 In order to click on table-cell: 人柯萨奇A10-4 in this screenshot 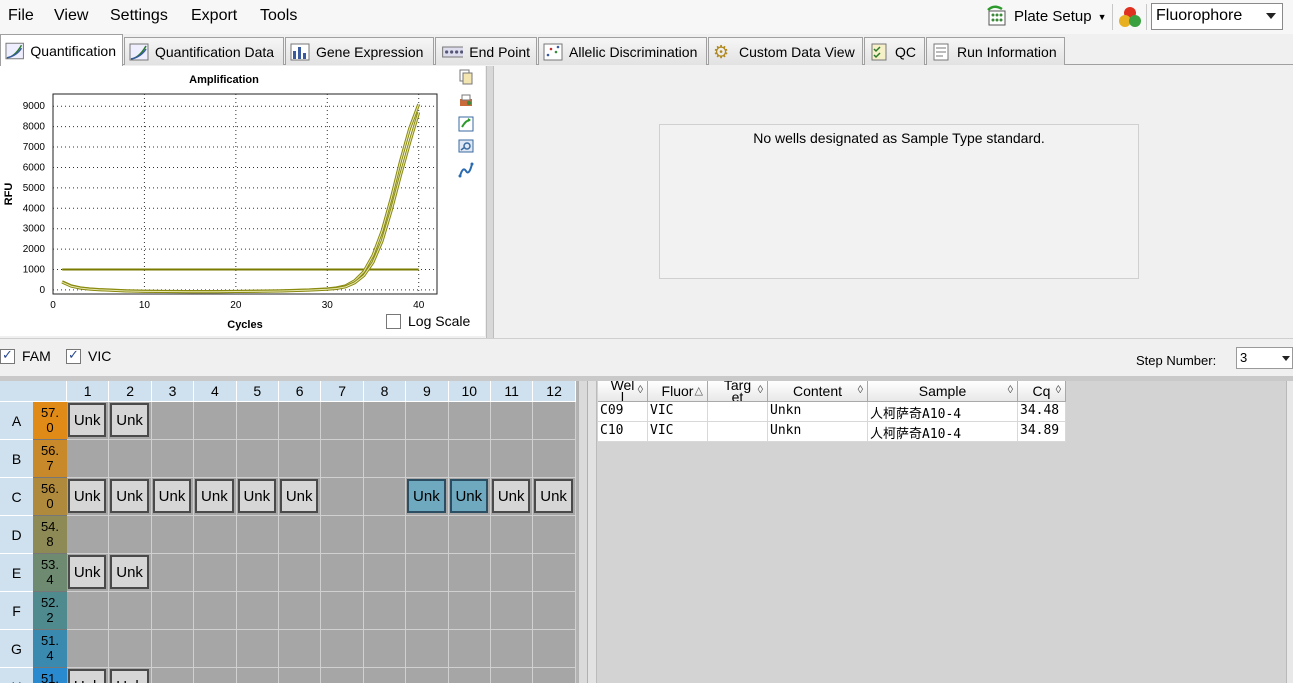, I will do `click(943, 432)`.